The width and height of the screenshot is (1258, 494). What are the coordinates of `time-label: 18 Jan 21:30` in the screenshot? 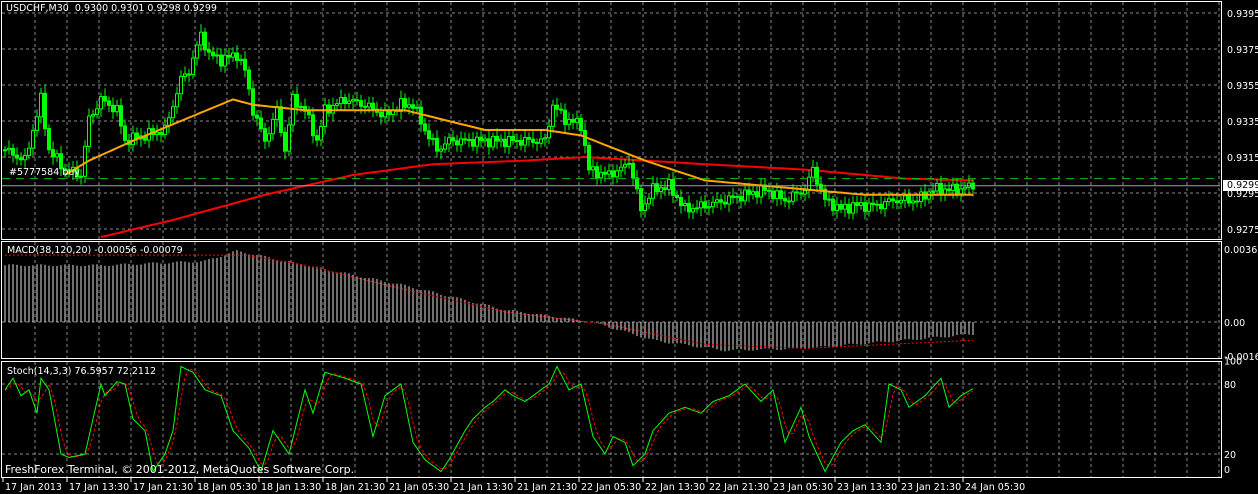 It's located at (355, 487).